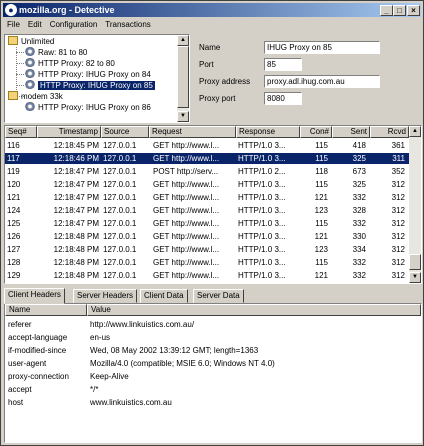 The width and height of the screenshot is (424, 446). I want to click on column-header-source: Source, so click(125, 132).